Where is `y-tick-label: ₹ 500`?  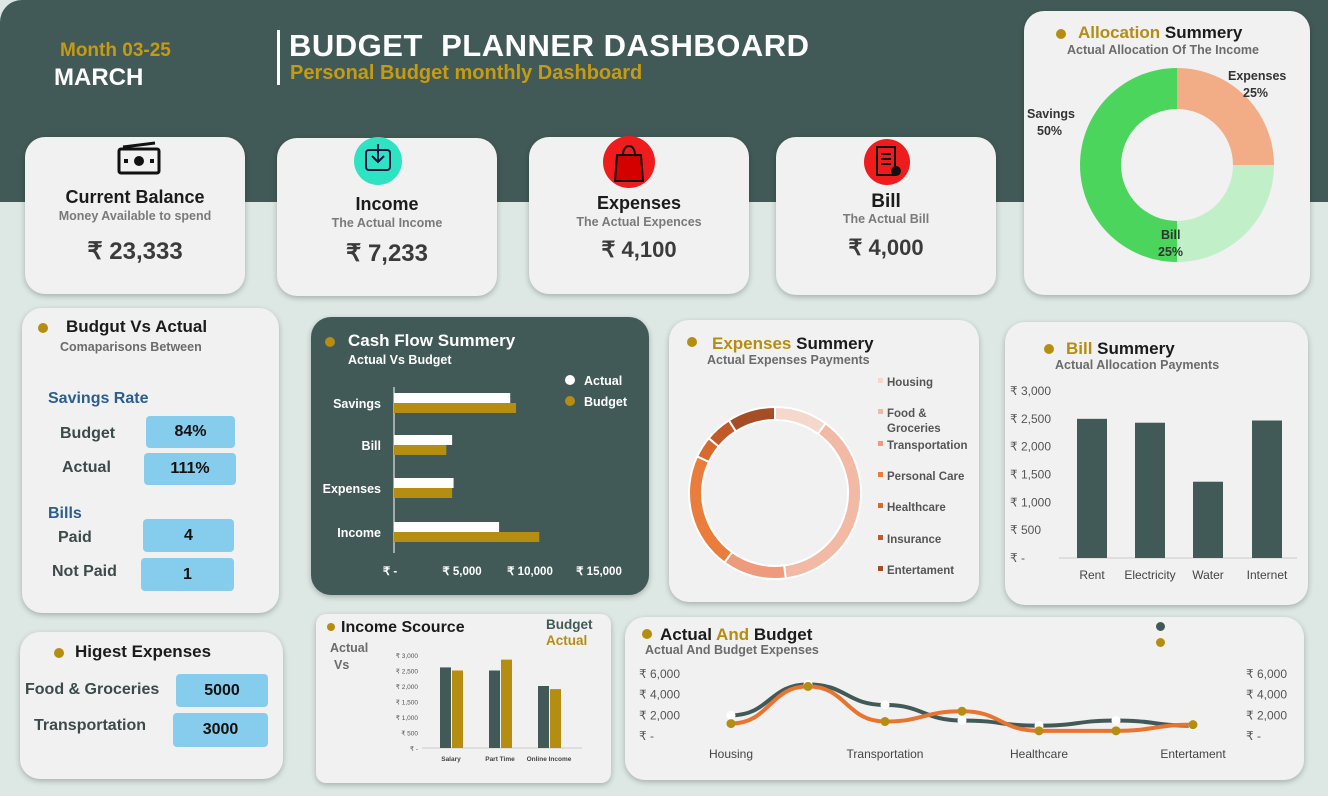
y-tick-label: ₹ 500 is located at coordinates (409, 734).